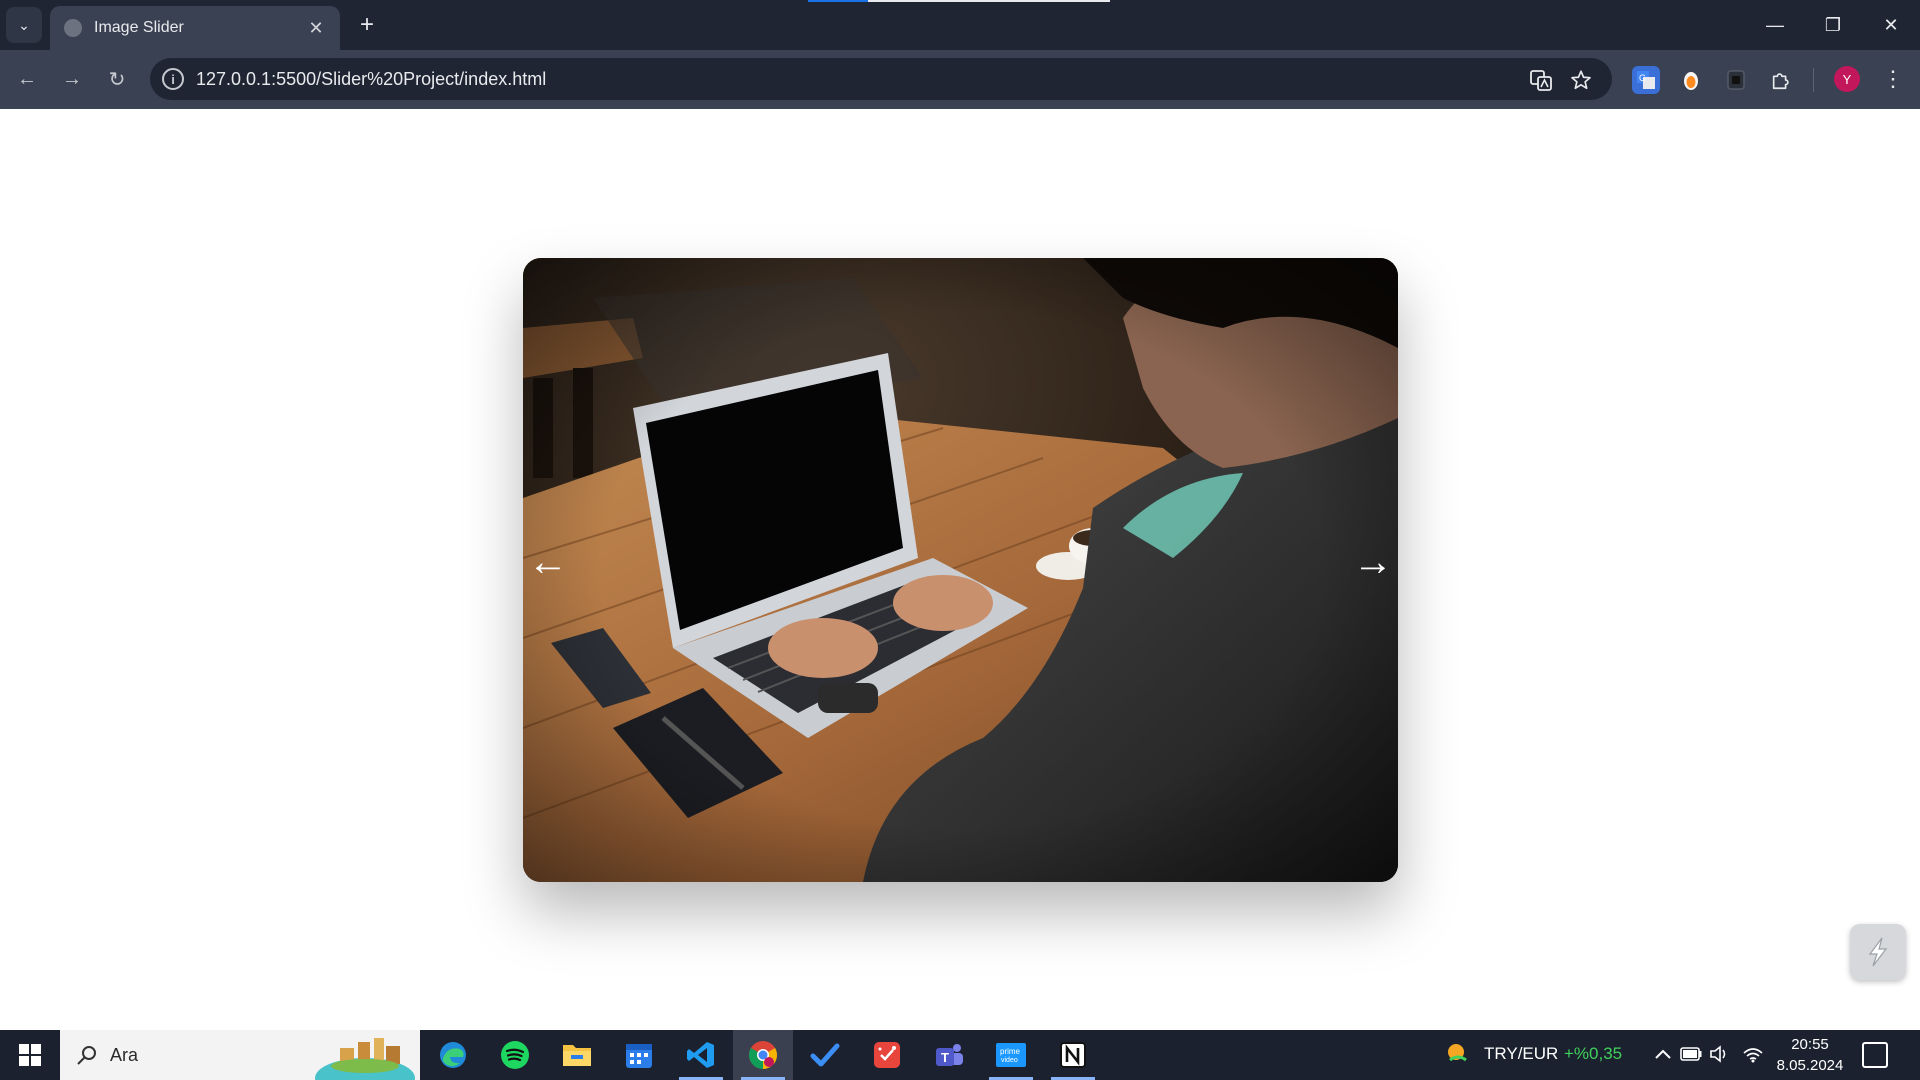 This screenshot has width=1920, height=1080. I want to click on search-placeholder: Ara, so click(124, 1054).